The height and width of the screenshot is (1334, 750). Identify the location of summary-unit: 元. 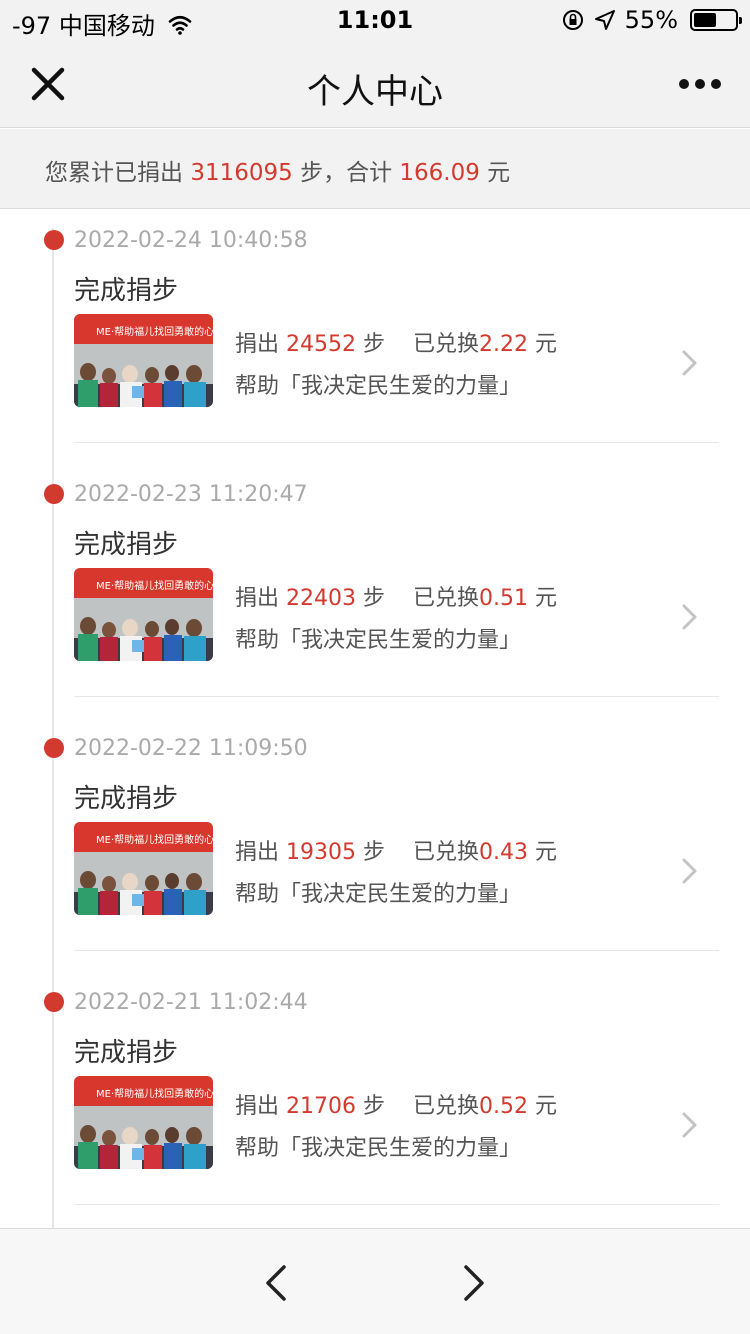
(499, 173).